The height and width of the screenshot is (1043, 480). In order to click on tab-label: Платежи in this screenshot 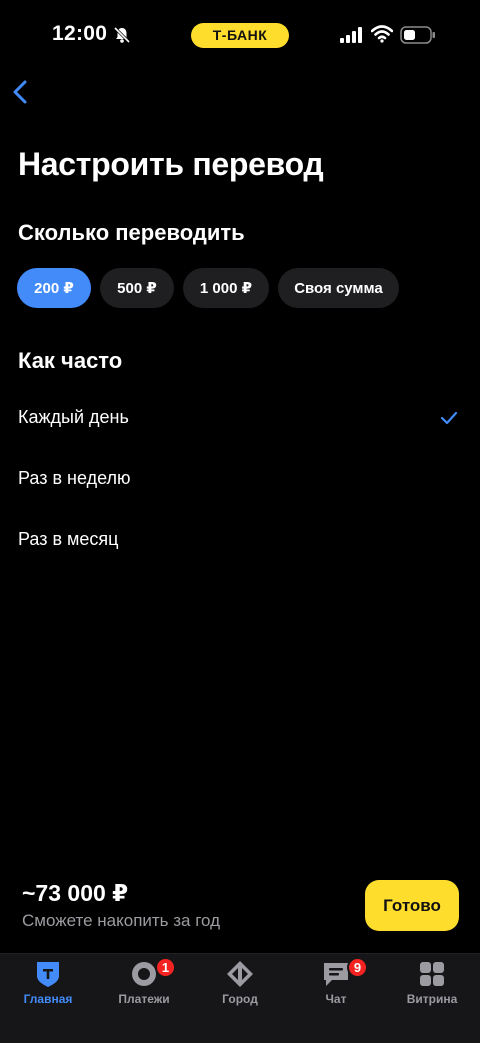, I will do `click(144, 999)`.